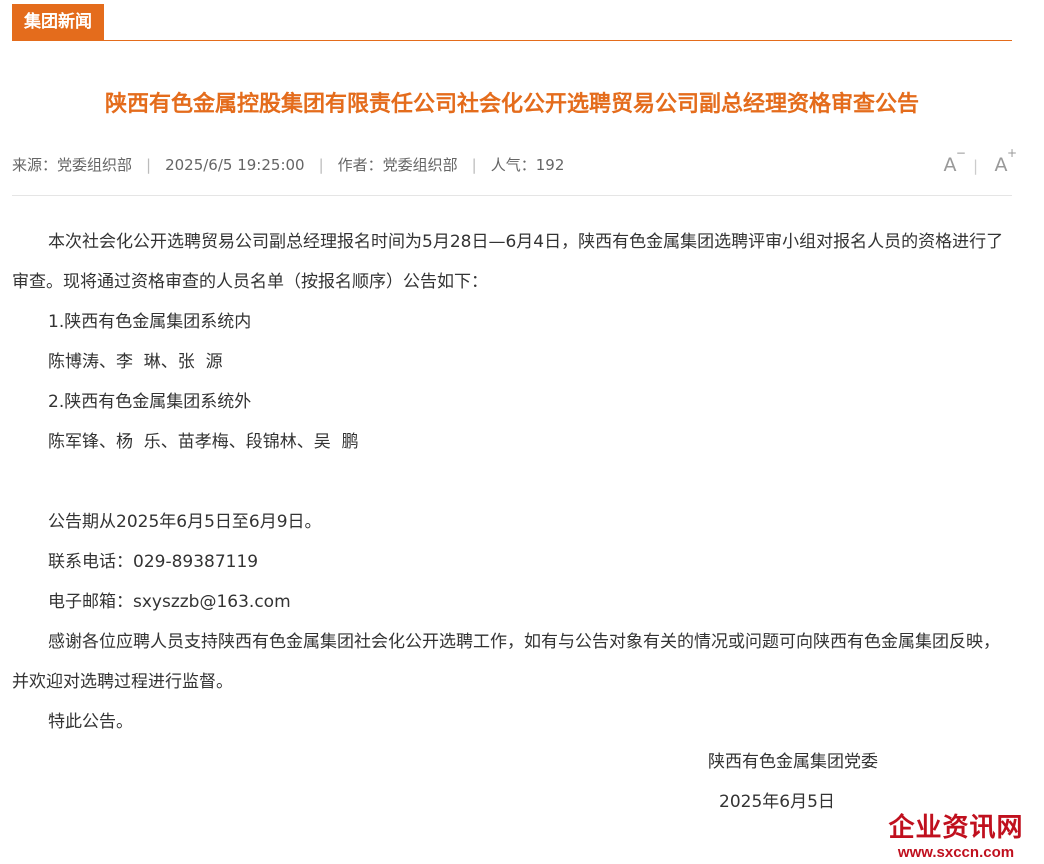 The height and width of the screenshot is (864, 1044). Describe the element at coordinates (72, 165) in the screenshot. I see `meta-source: 来源：党委组织部` at that location.